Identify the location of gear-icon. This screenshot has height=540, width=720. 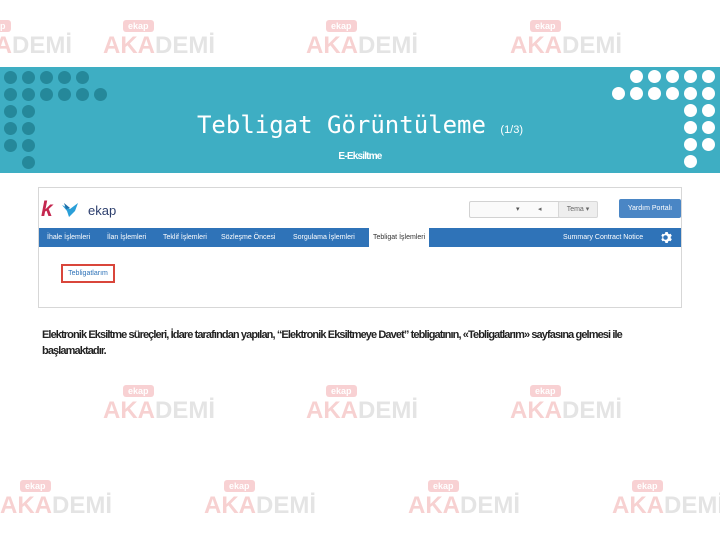
(665, 237).